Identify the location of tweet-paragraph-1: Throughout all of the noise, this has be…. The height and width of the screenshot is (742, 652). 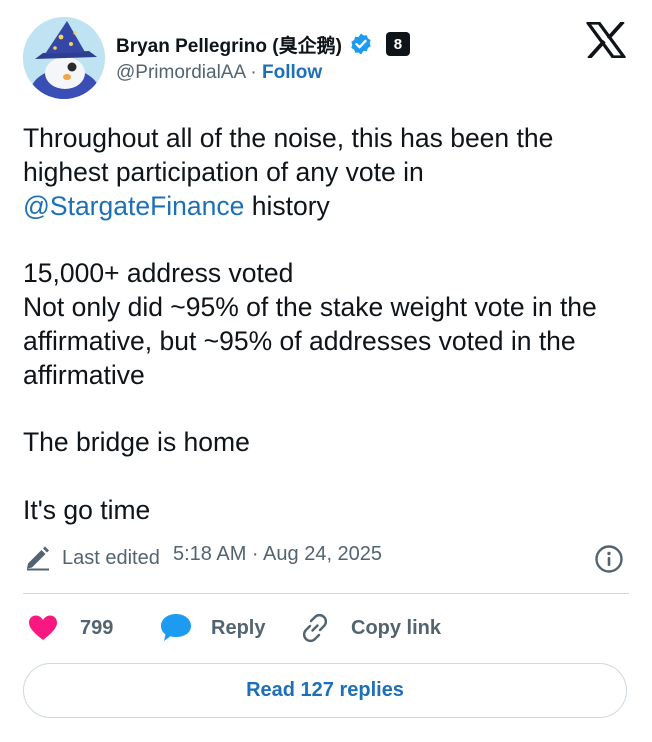
(323, 172).